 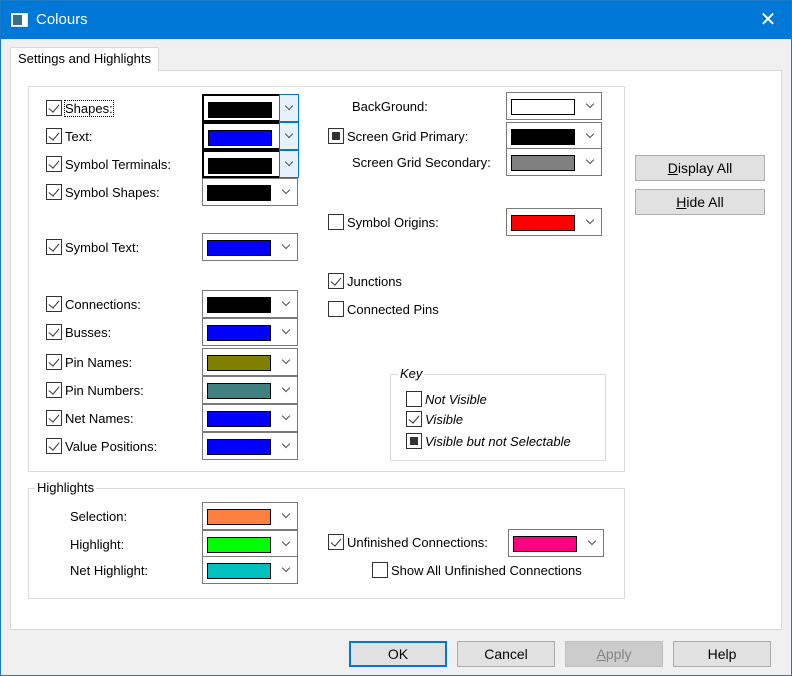 What do you see at coordinates (93, 304) in the screenshot?
I see `connections-row: Connections:` at bounding box center [93, 304].